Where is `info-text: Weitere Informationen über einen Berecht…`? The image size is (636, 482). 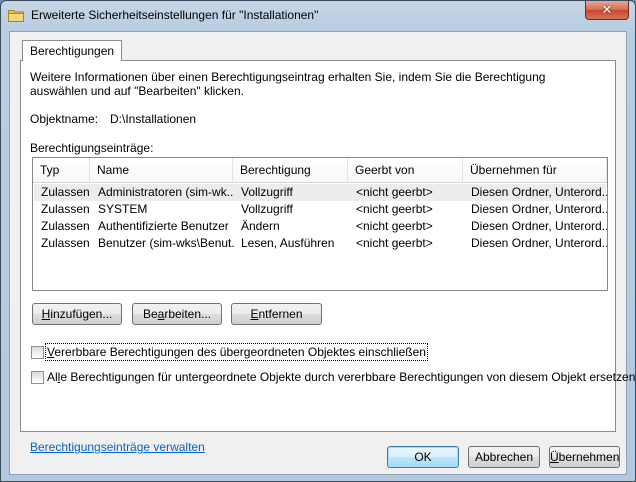 info-text: Weitere Informationen über einen Berecht… is located at coordinates (288, 84).